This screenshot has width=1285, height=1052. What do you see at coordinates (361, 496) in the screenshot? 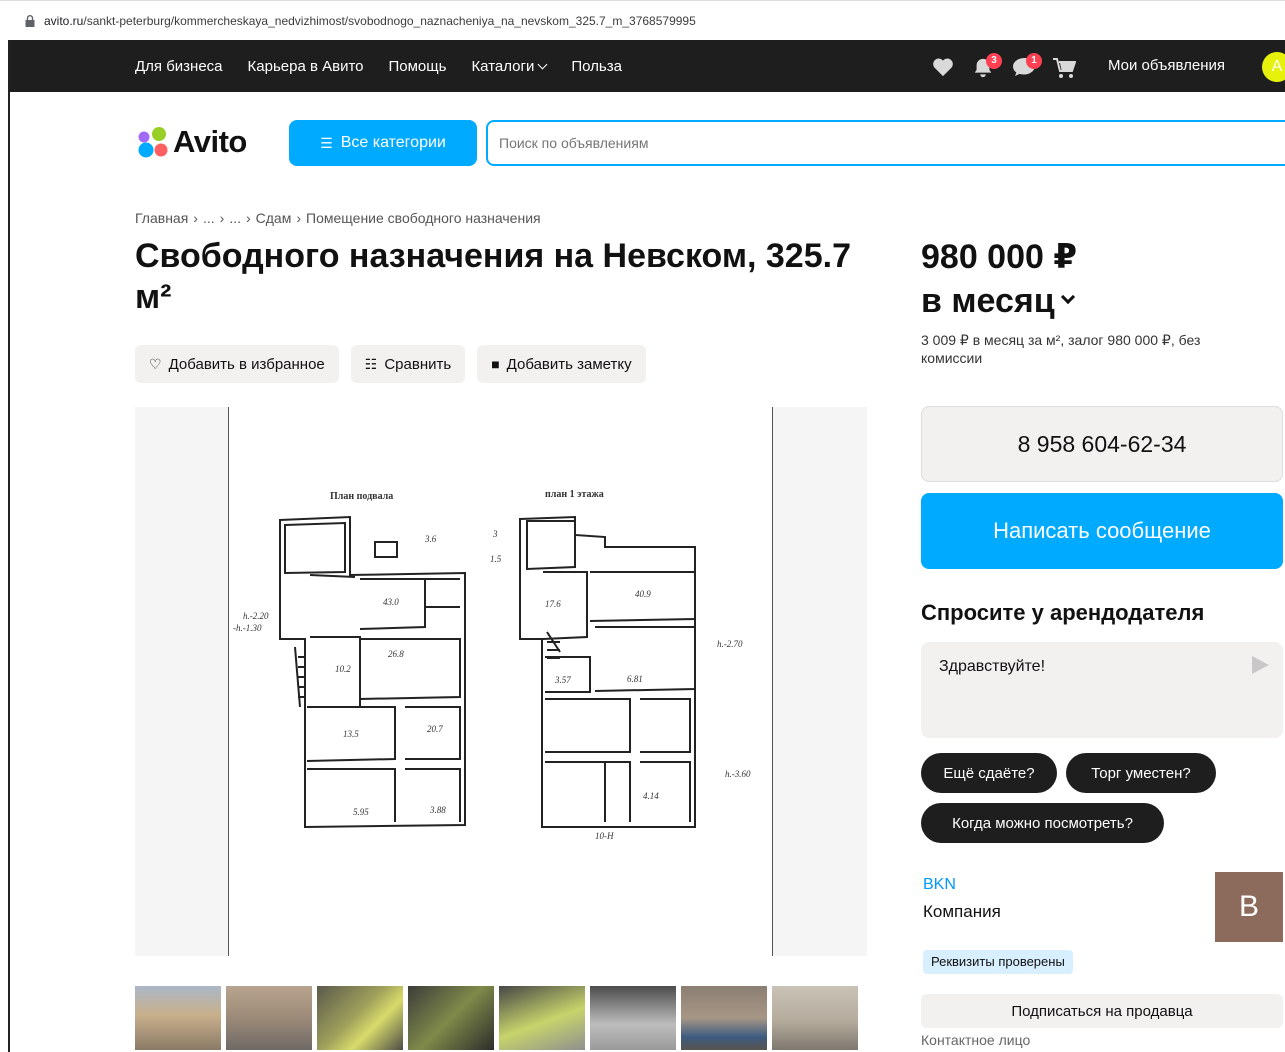
I see `plan-label-basement: План подвала` at bounding box center [361, 496].